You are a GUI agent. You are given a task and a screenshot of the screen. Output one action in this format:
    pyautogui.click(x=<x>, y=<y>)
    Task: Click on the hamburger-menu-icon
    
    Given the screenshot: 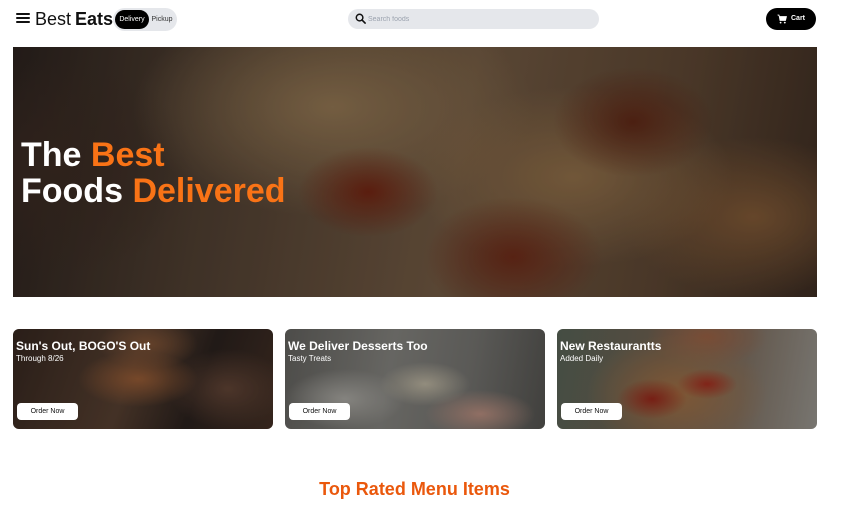 What is the action you would take?
    pyautogui.click(x=24, y=19)
    